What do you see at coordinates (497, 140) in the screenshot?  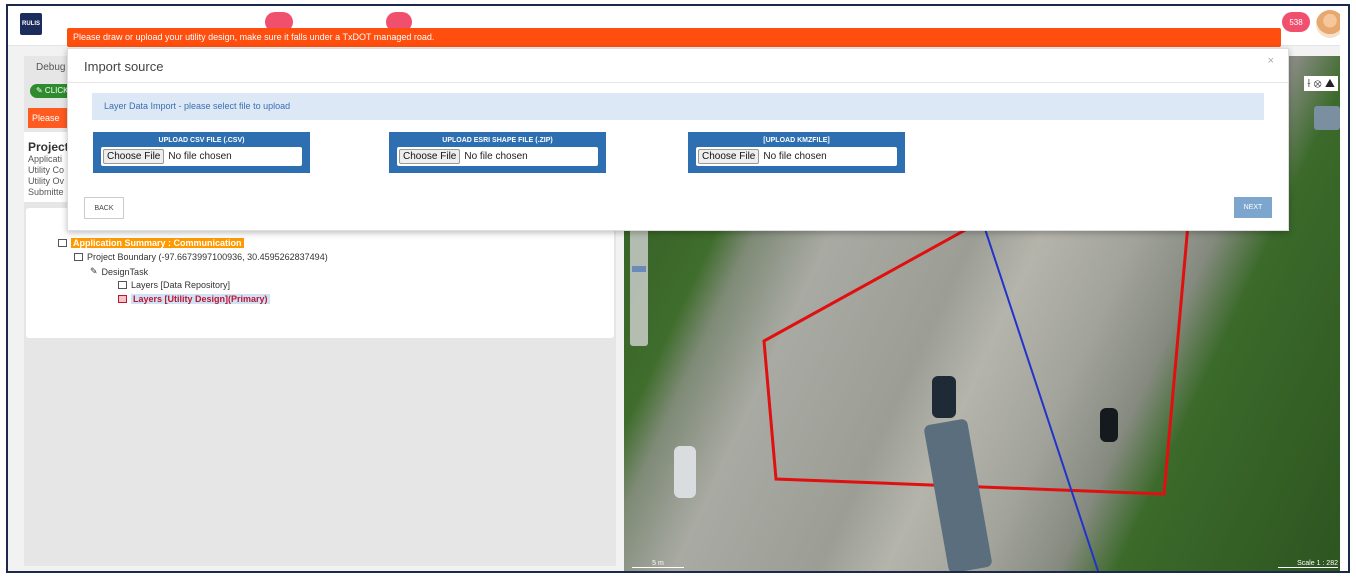 I see `upload-title: UPLOAD ESRI SHAPE FILE (.ZIP)` at bounding box center [497, 140].